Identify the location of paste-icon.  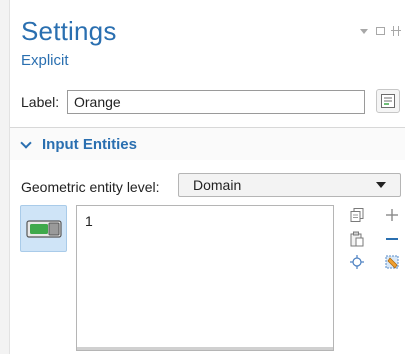
(357, 239).